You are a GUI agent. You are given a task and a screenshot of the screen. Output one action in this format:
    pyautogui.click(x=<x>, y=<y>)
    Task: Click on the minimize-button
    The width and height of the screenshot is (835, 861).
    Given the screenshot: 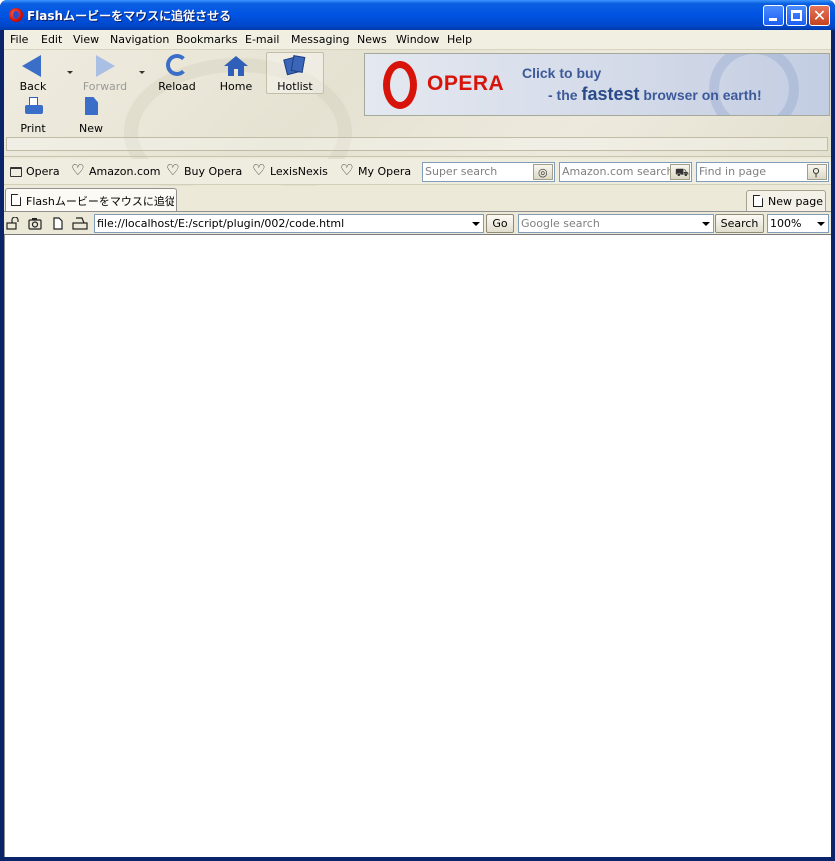 What is the action you would take?
    pyautogui.click(x=773, y=15)
    